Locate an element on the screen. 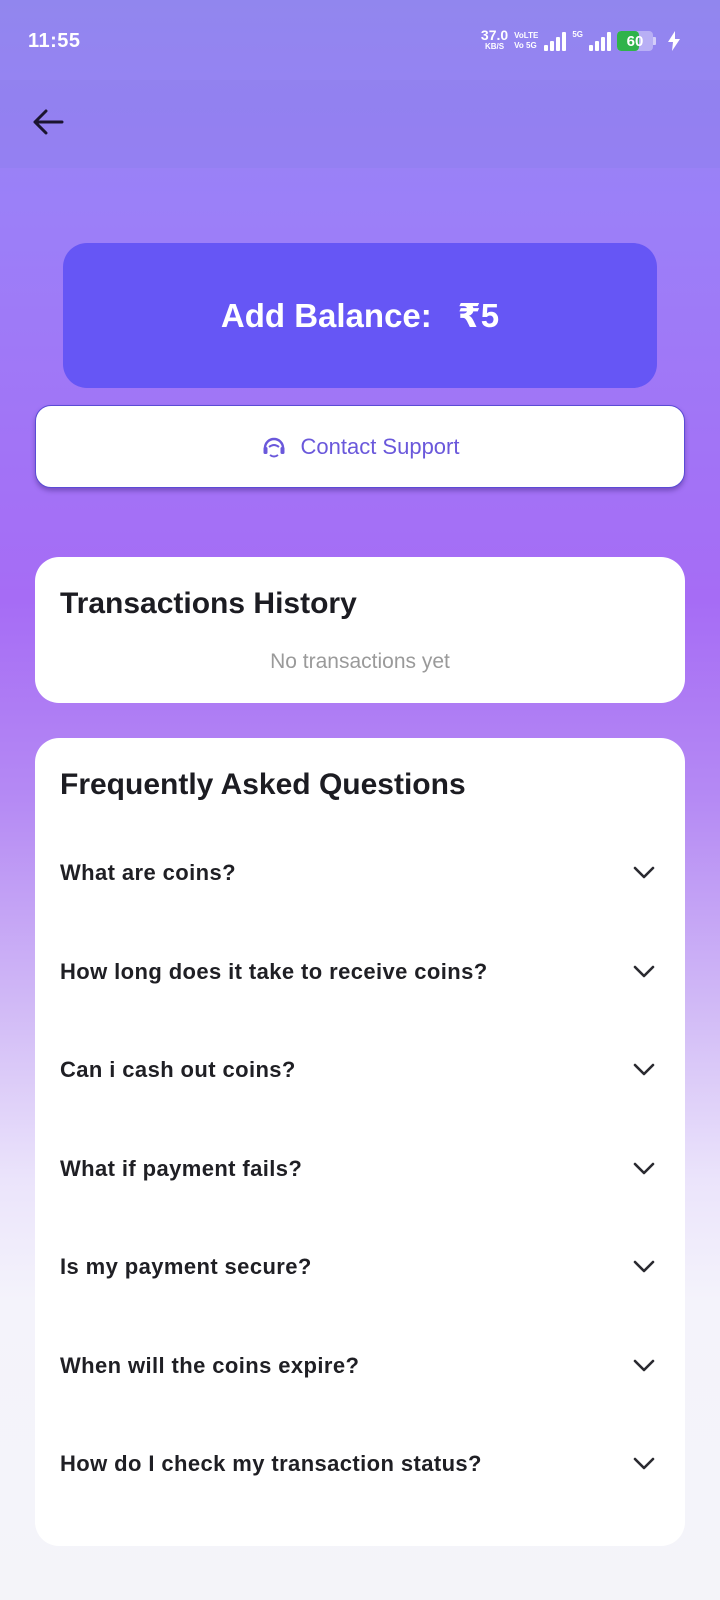 This screenshot has height=1600, width=720. faq-item: Can i cash out coins? is located at coordinates (360, 1070).